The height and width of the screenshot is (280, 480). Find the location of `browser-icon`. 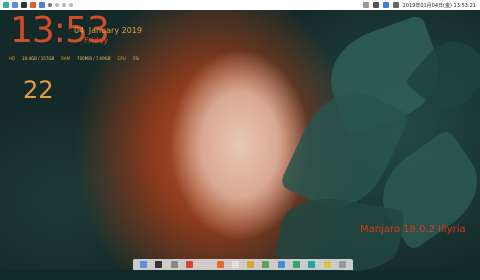

browser-icon is located at coordinates (33, 5).